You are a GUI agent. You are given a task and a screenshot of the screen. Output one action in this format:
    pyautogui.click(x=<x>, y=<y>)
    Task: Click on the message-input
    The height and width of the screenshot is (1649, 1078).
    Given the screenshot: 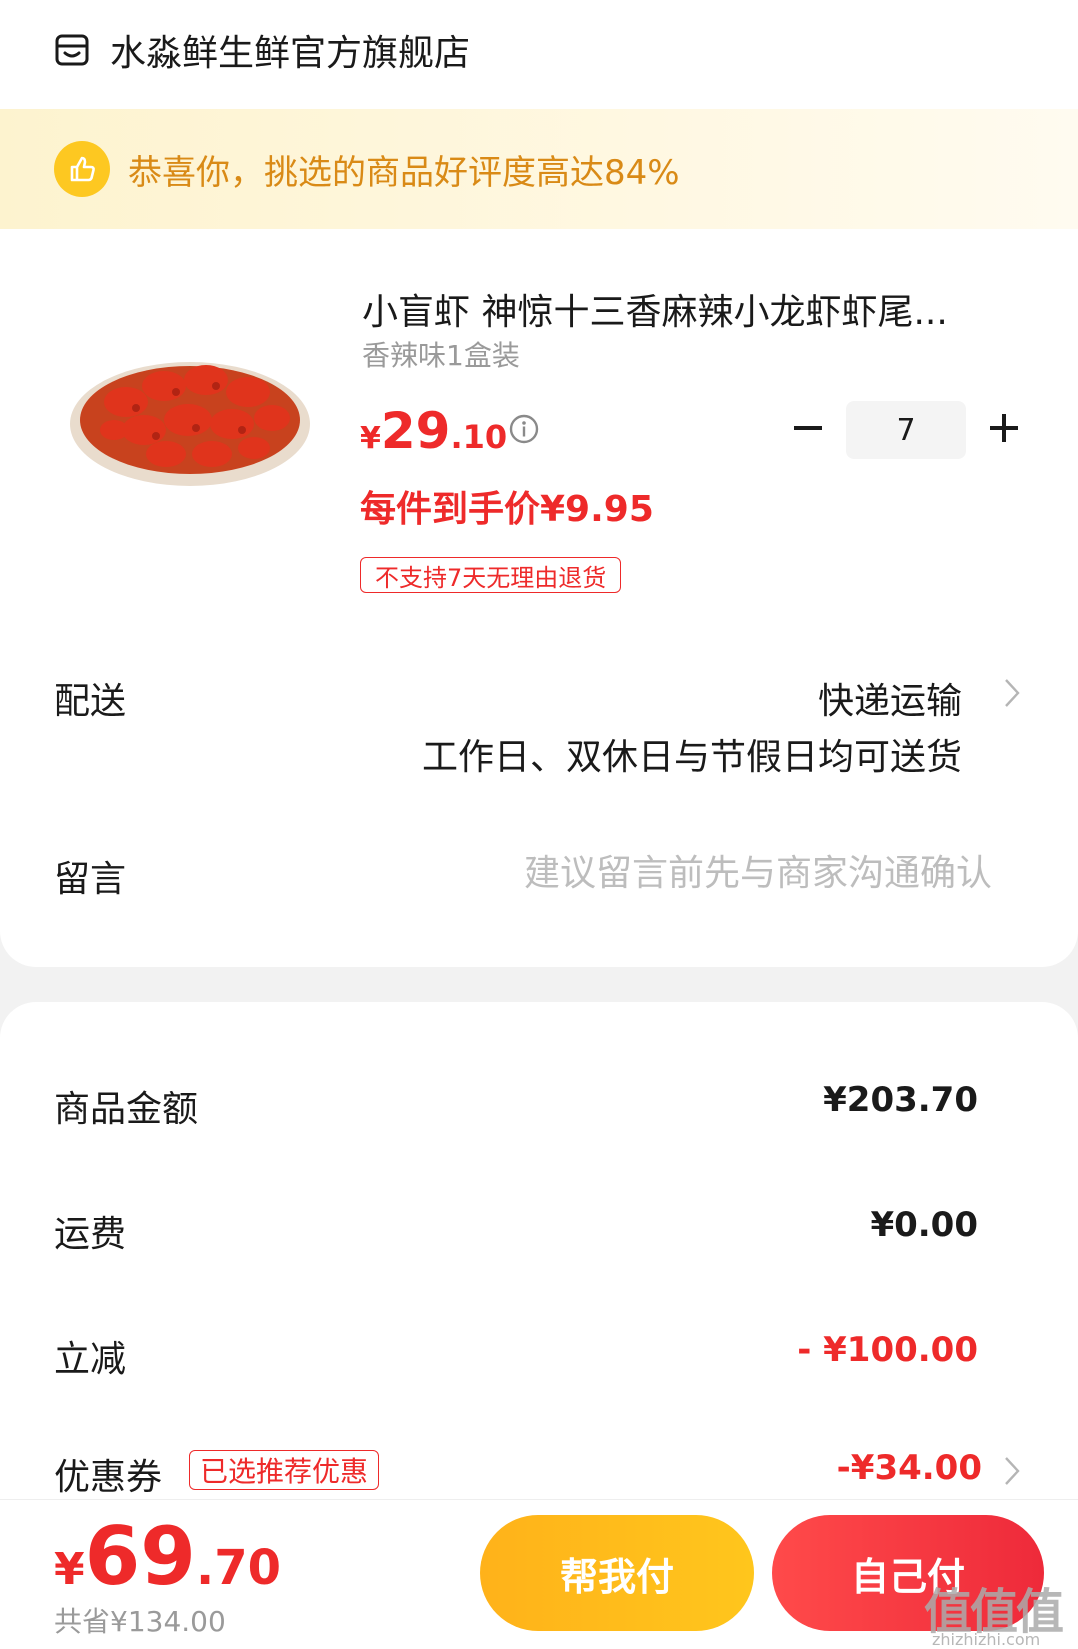 What is the action you would take?
    pyautogui.click(x=716, y=873)
    